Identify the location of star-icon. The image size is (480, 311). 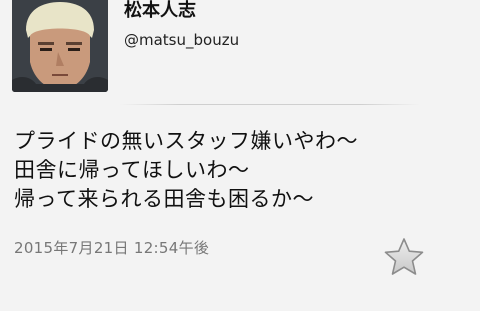
(404, 256).